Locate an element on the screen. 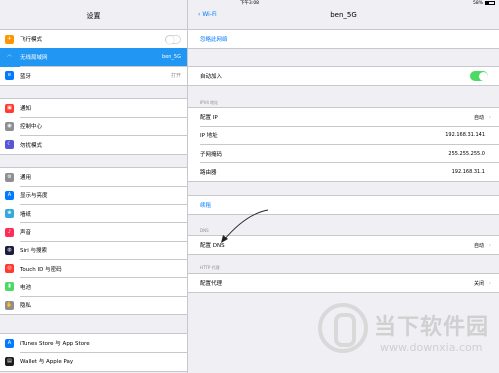  sidebar-item: ▣ 通知 is located at coordinates (93, 108).